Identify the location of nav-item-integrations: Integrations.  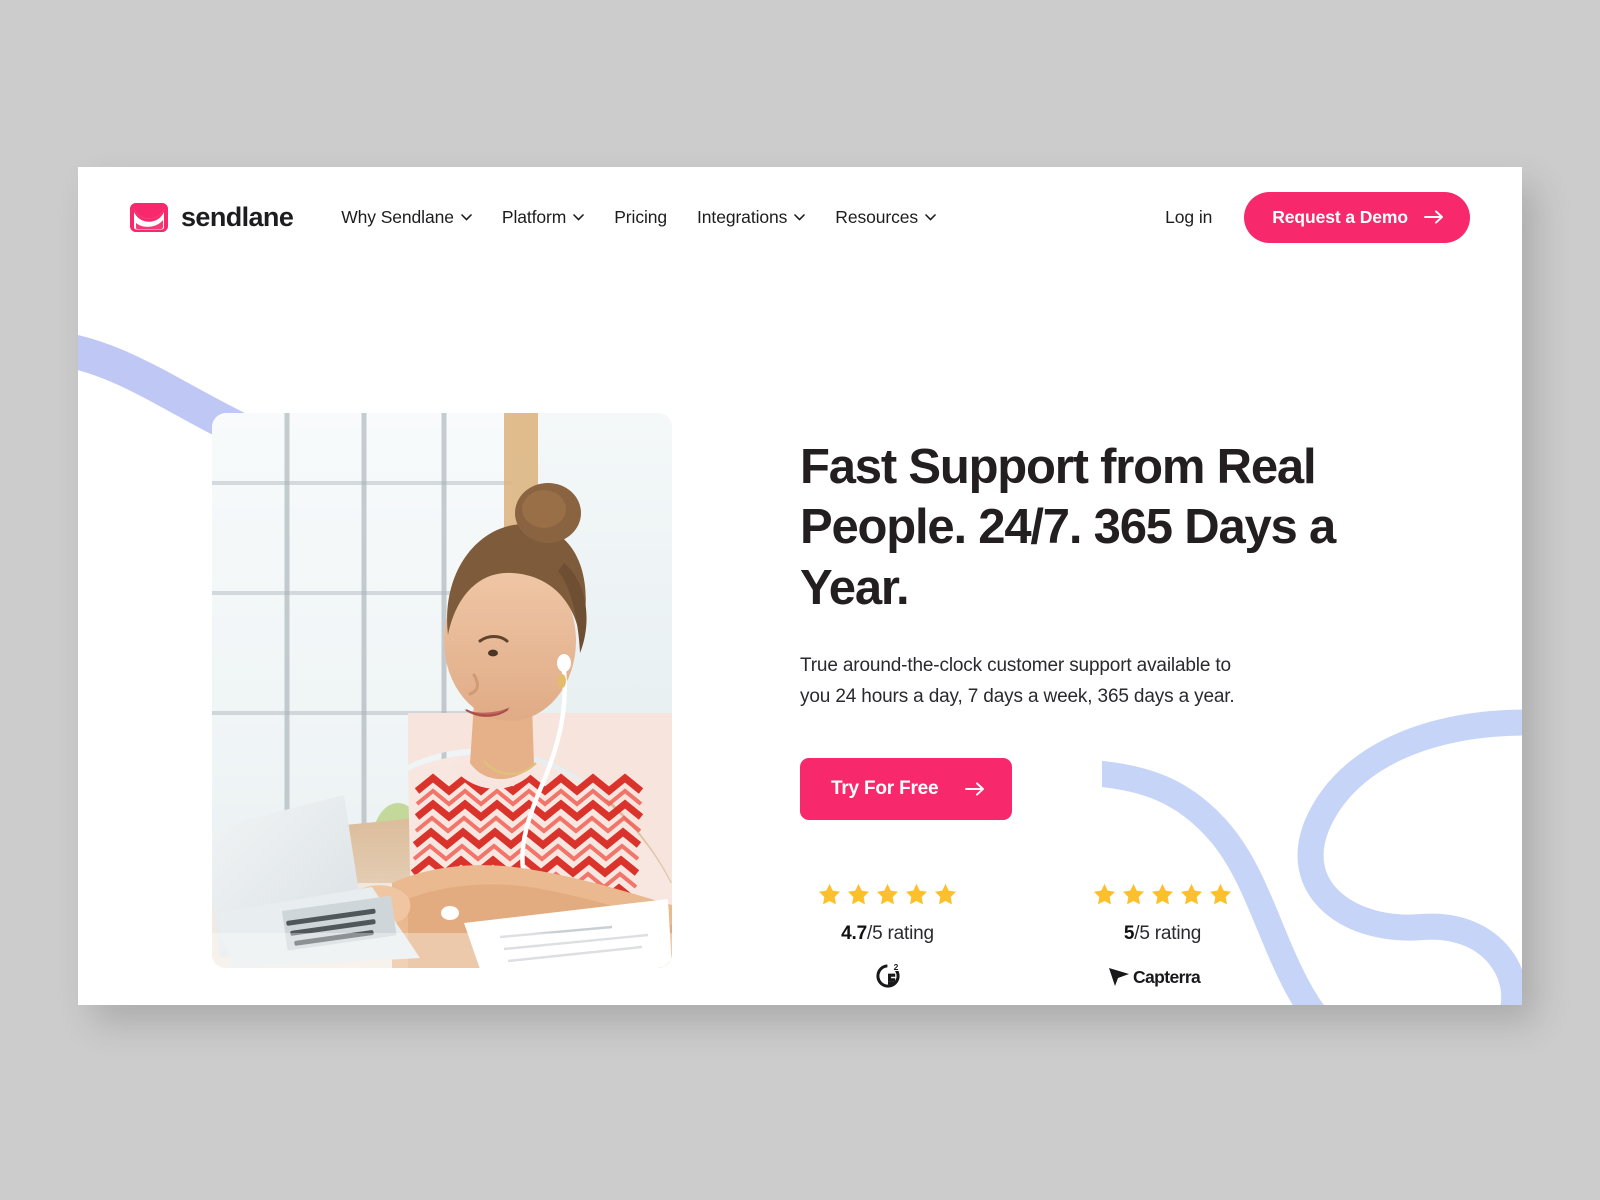
(751, 217).